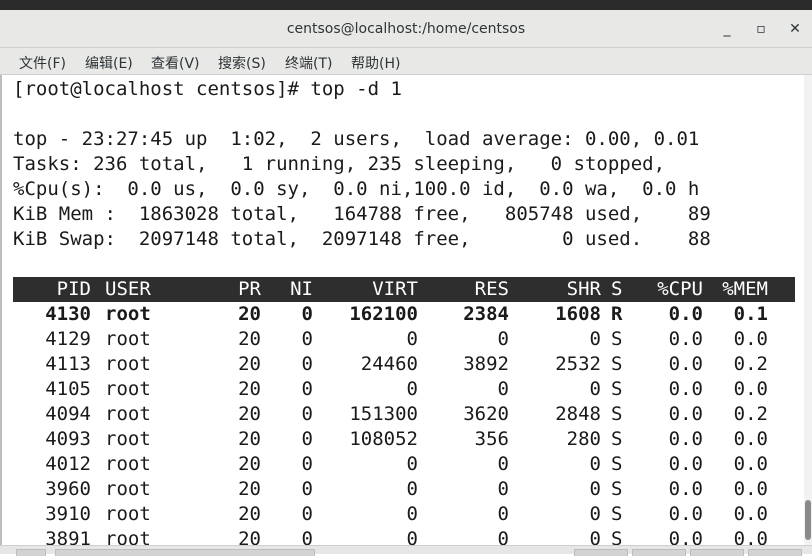 This screenshot has width=812, height=556. I want to click on table-row: 4130 root 20 0 162100 2384 1608 R 0.0 0.1, so click(404, 314).